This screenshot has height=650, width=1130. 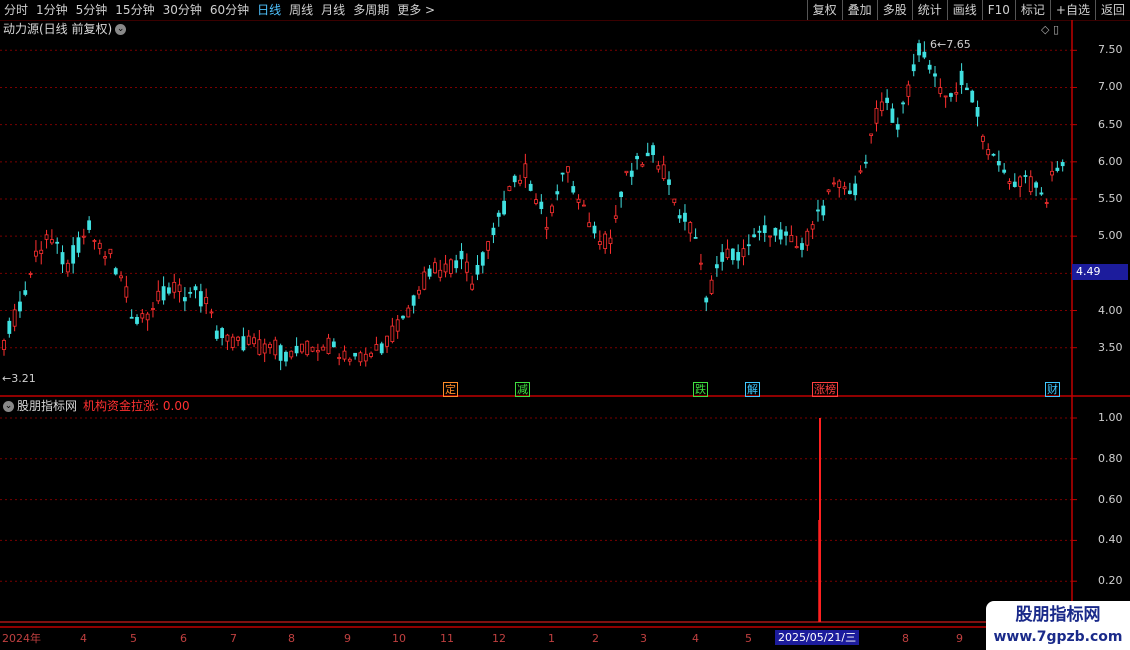 What do you see at coordinates (136, 406) in the screenshot?
I see `indicator-value-label: 机构资金拉涨: 0.00` at bounding box center [136, 406].